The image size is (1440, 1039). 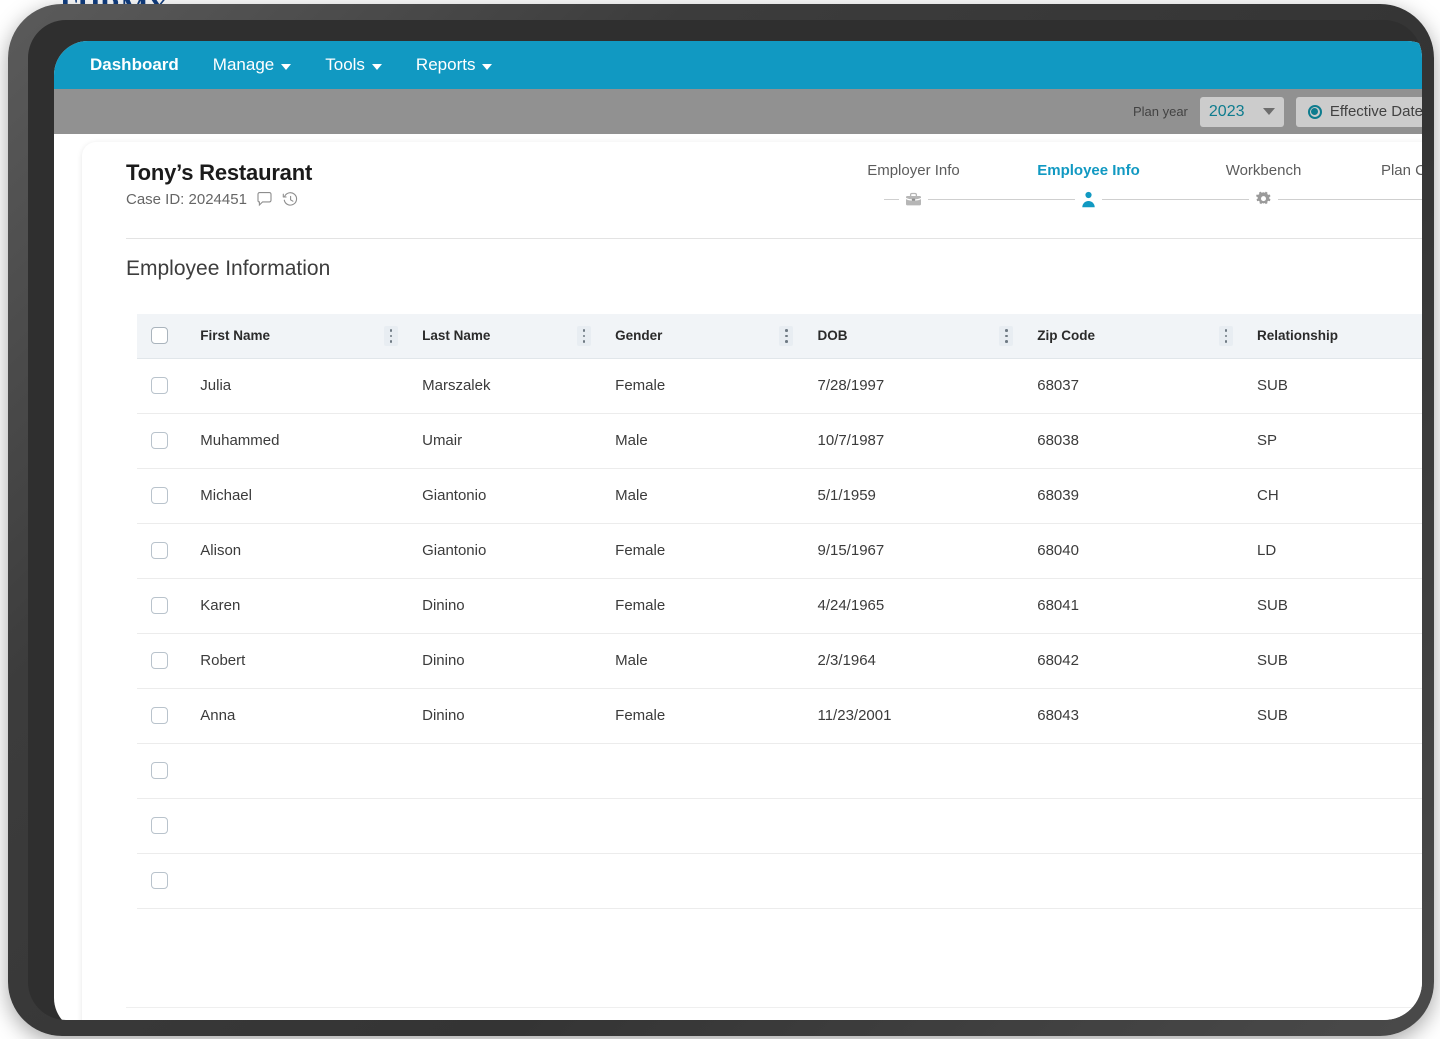 I want to click on cell-first_name, so click(x=297, y=826).